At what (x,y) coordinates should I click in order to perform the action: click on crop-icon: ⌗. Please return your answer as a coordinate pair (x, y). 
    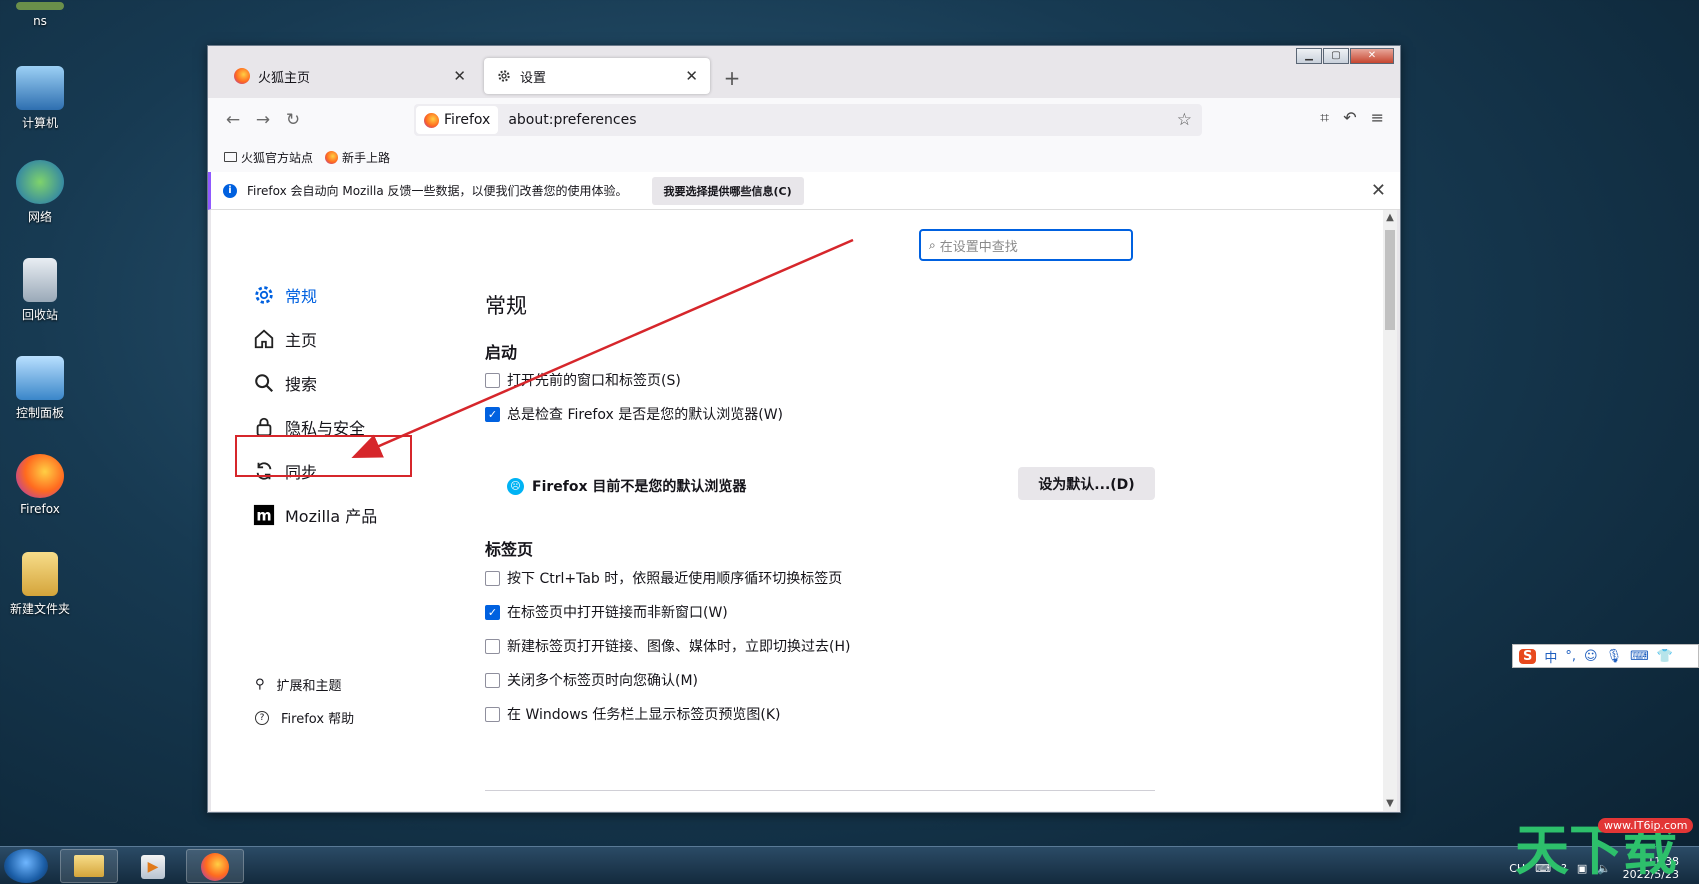
    Looking at the image, I should click on (1324, 118).